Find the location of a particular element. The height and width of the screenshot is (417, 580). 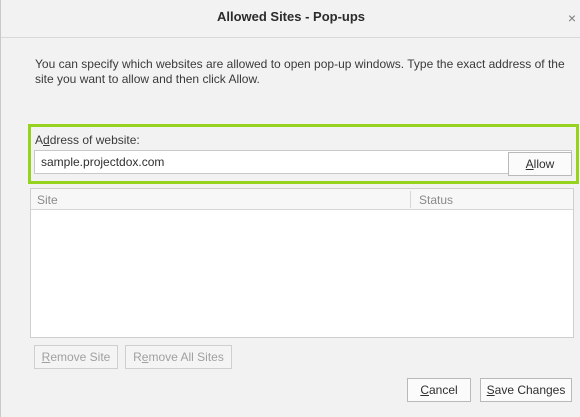

close-icon: × is located at coordinates (572, 18).